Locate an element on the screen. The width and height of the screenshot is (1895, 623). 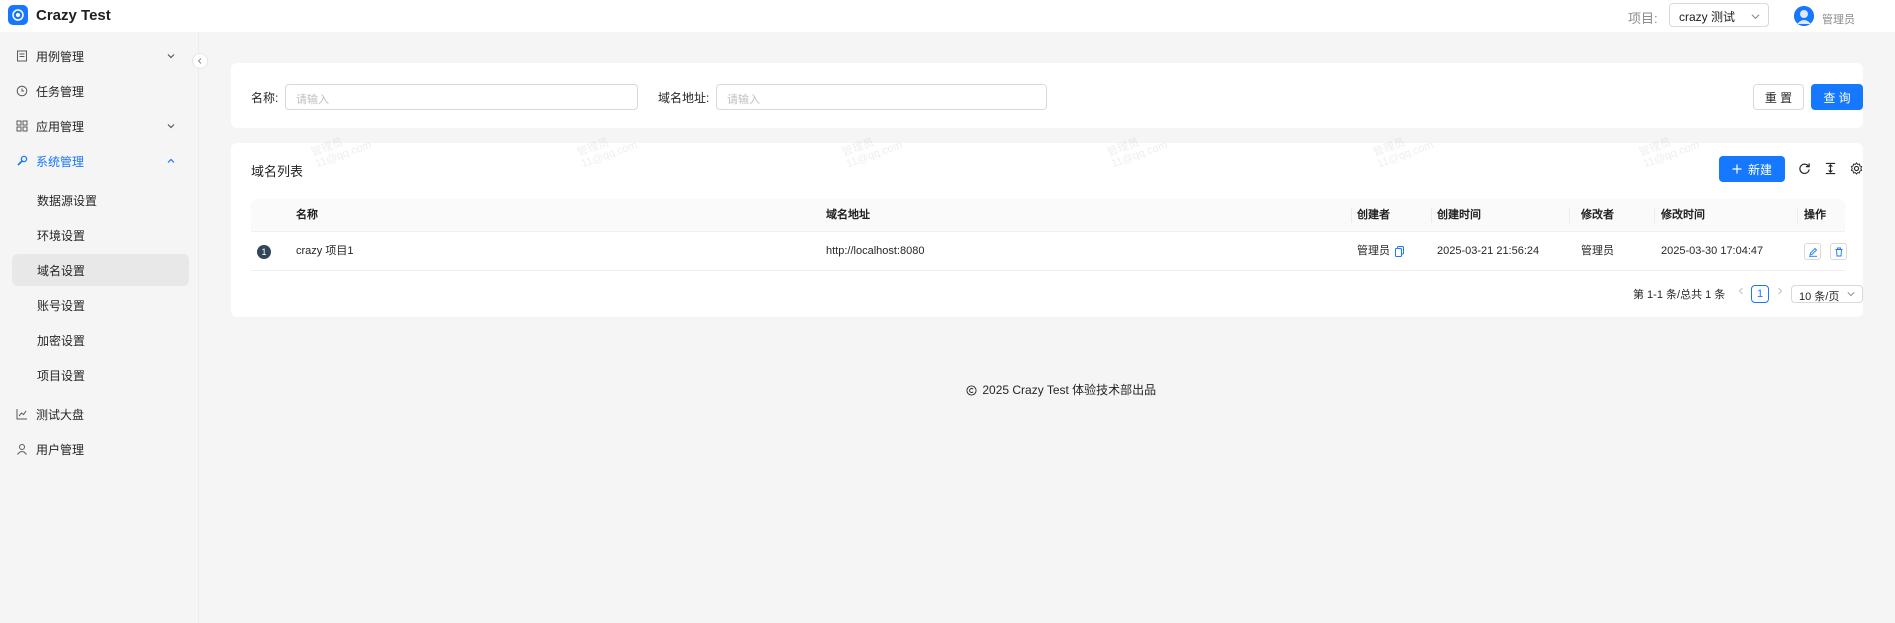
chevron-left-icon is located at coordinates (200, 61).